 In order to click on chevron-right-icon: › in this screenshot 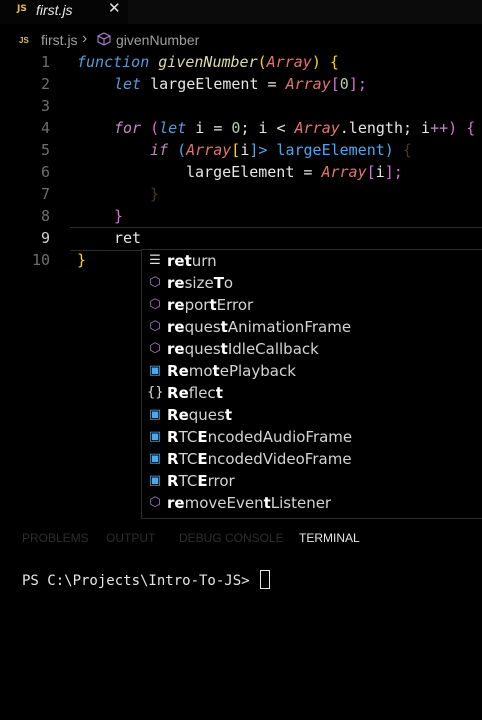, I will do `click(85, 38)`.